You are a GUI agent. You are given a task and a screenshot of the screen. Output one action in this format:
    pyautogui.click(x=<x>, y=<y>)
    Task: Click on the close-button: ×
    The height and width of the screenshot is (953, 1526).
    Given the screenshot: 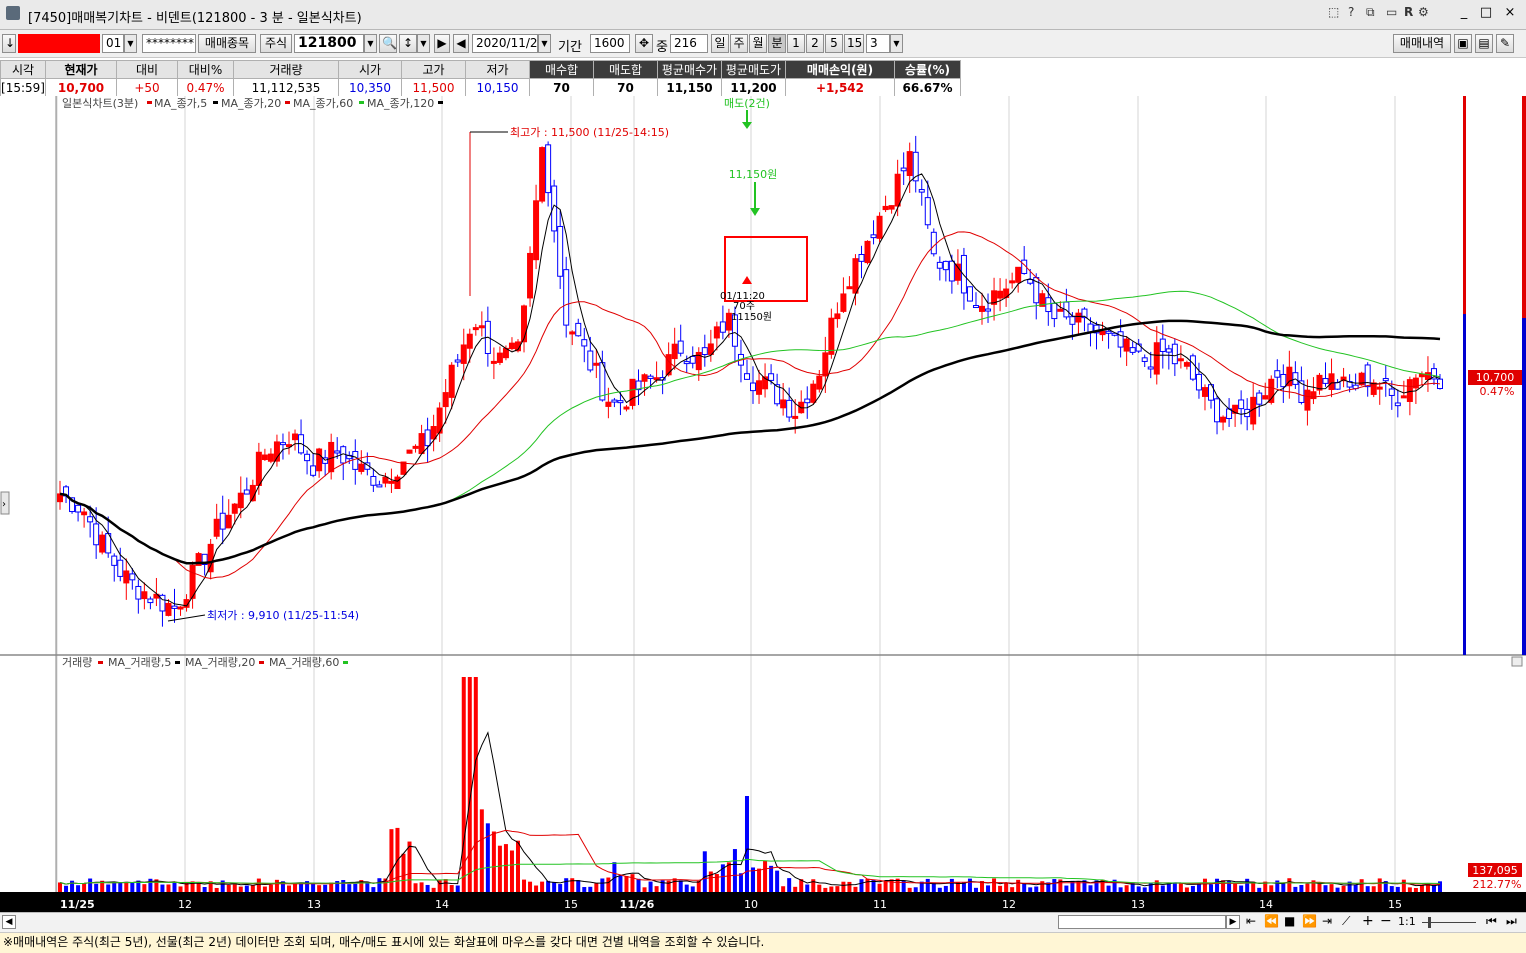 What is the action you would take?
    pyautogui.click(x=1510, y=13)
    